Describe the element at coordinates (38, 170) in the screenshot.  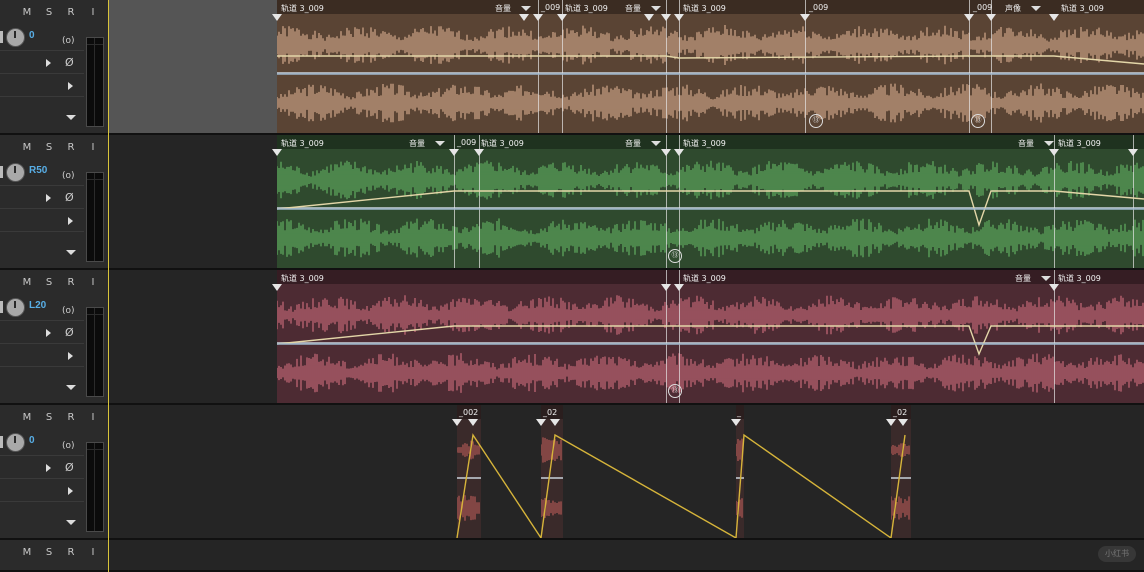
I see `pan-value: R50` at that location.